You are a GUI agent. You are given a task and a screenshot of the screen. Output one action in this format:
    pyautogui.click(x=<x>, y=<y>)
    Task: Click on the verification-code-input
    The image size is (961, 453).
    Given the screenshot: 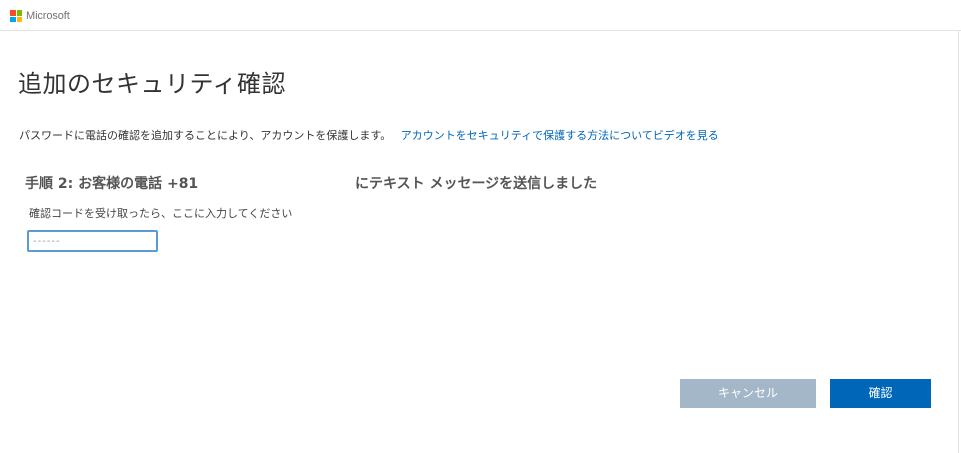 What is the action you would take?
    pyautogui.click(x=92, y=241)
    